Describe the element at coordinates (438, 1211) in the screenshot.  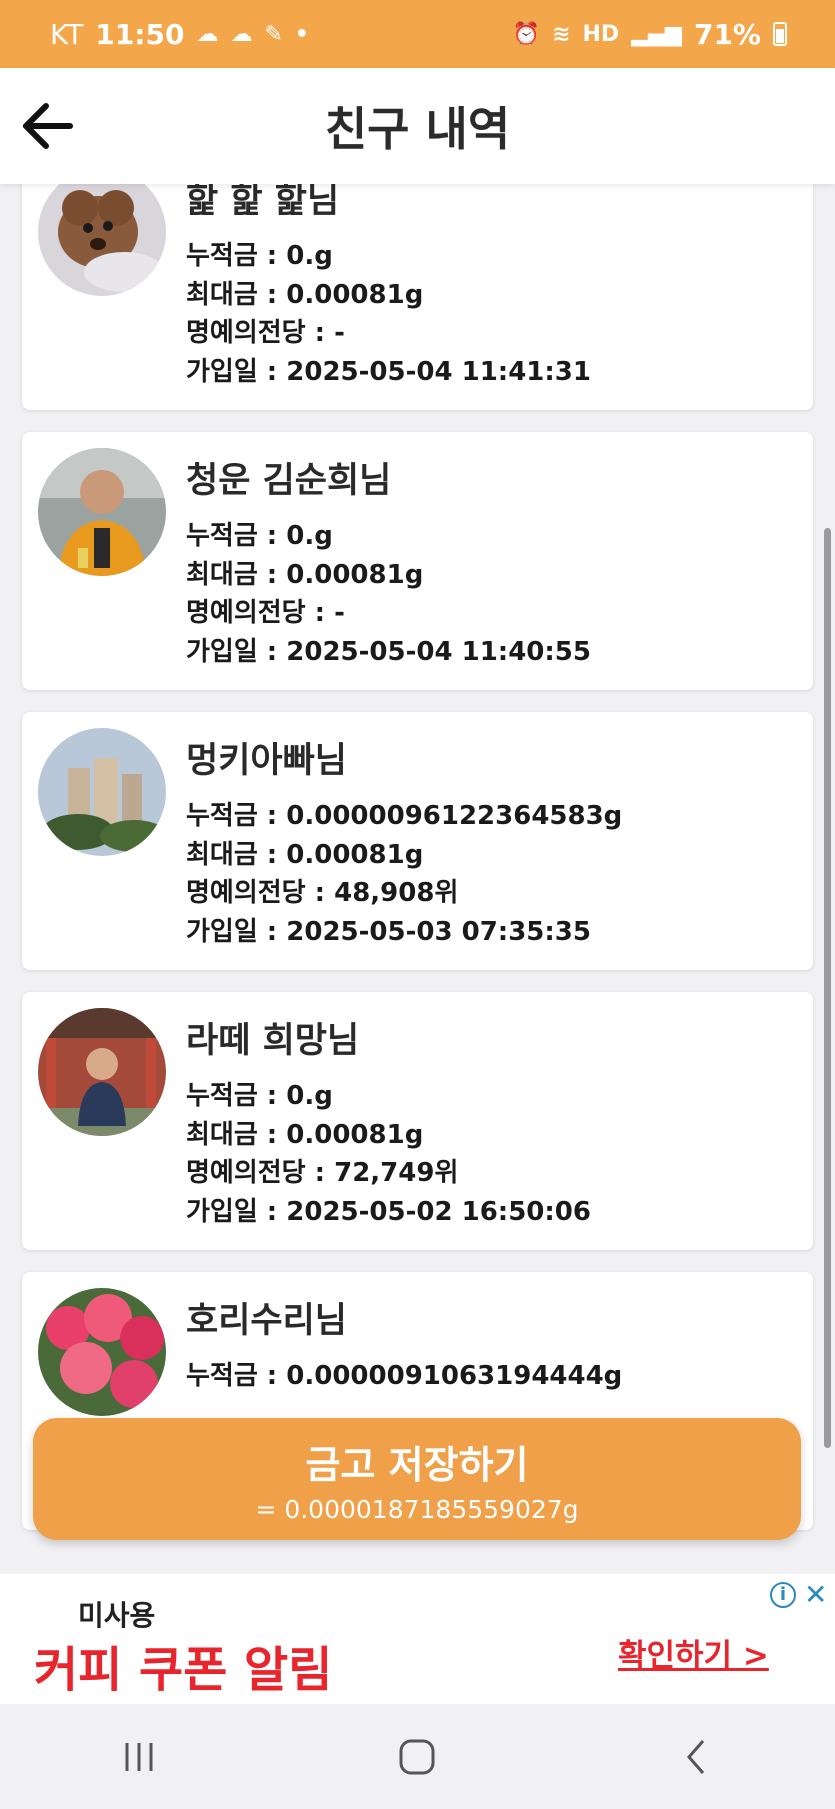
I see `joined-value: 2025-05-02 16:50:06` at that location.